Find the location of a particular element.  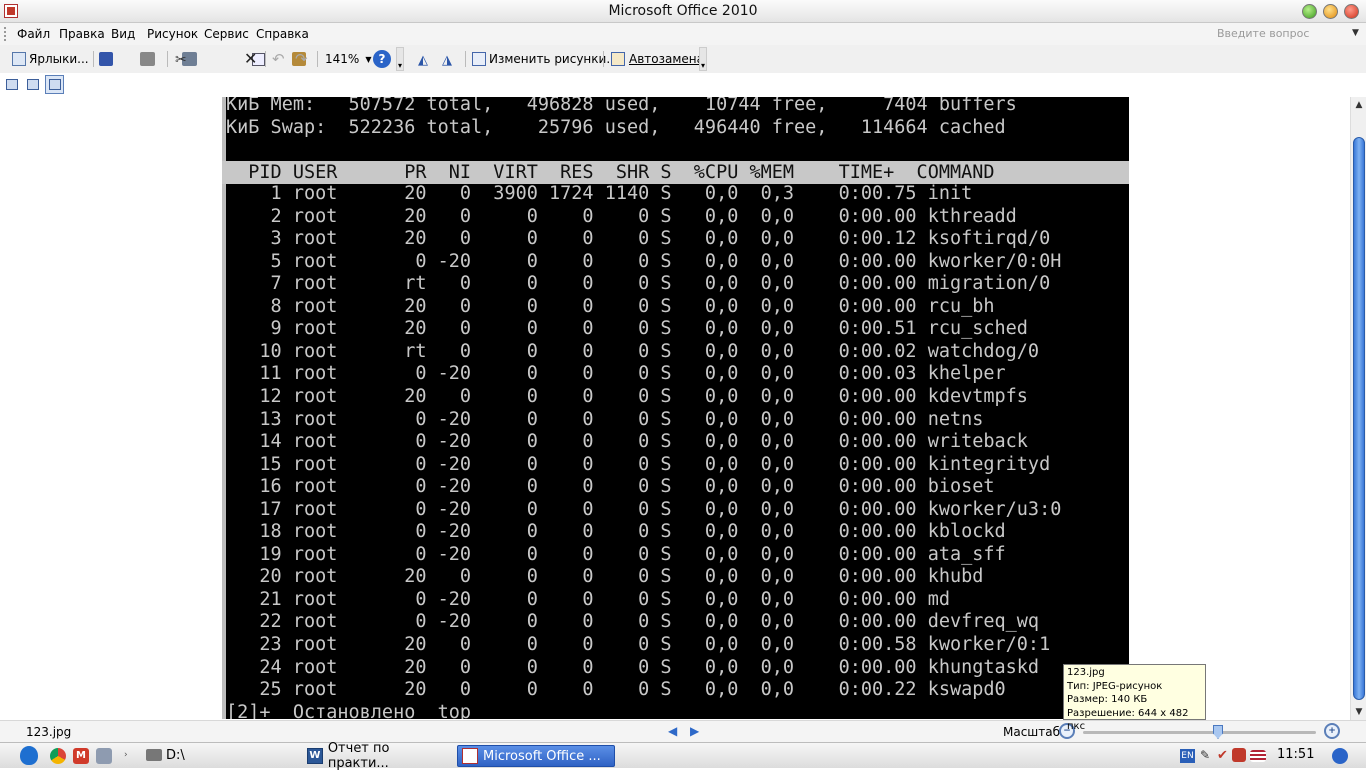

search-icon is located at coordinates (1340, 756).